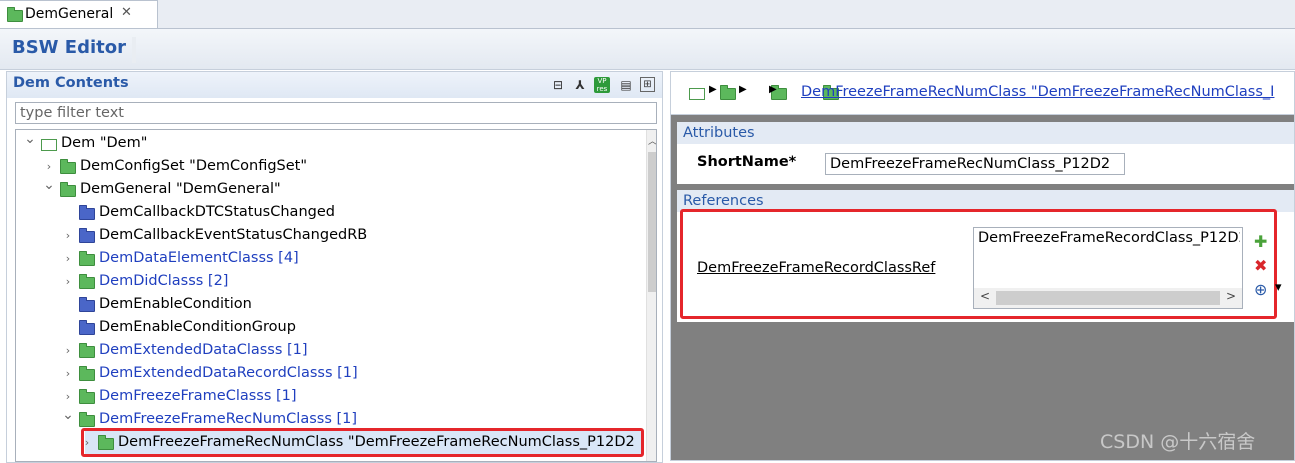  What do you see at coordinates (1260, 289) in the screenshot?
I see `browse-reference-icon: ⊕` at bounding box center [1260, 289].